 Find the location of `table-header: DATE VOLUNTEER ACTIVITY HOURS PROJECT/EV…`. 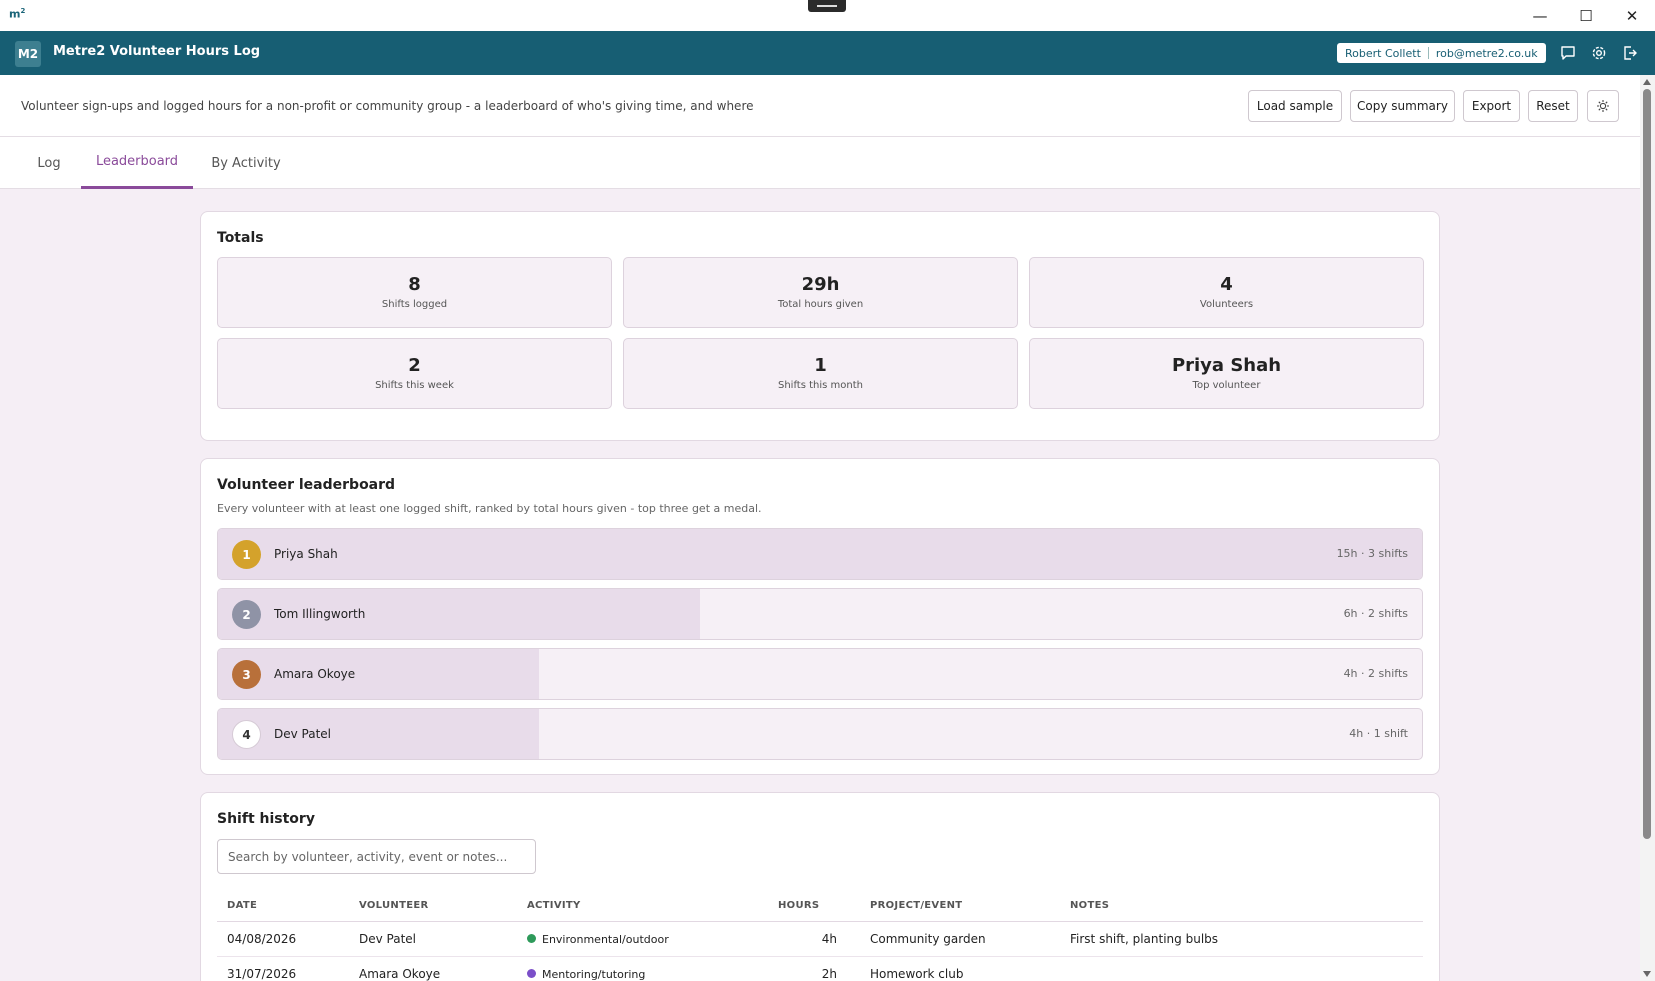

table-header: DATE VOLUNTEER ACTIVITY HOURS PROJECT/EV… is located at coordinates (820, 905).